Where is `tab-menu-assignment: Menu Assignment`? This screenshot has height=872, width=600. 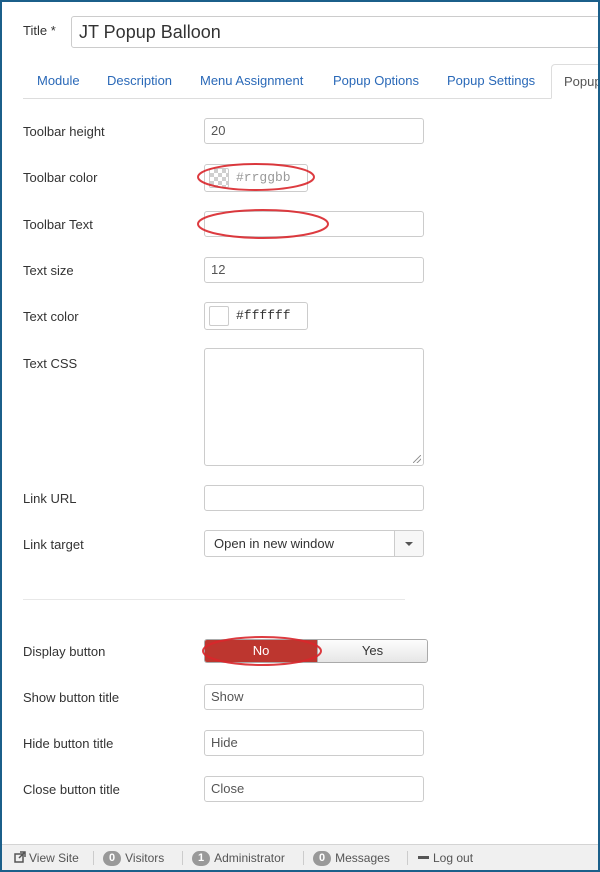 tab-menu-assignment: Menu Assignment is located at coordinates (251, 81).